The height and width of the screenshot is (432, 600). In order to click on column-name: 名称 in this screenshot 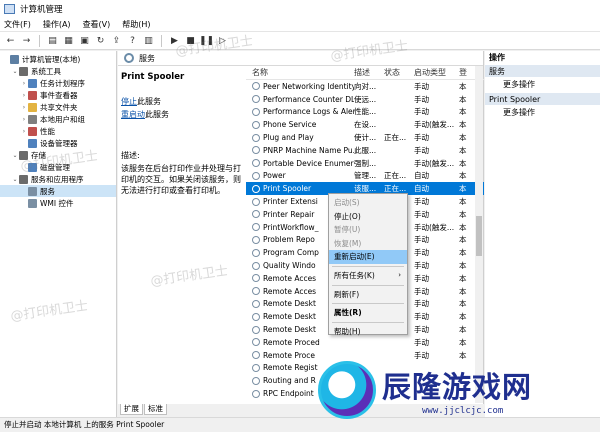, I will do `click(300, 72)`.